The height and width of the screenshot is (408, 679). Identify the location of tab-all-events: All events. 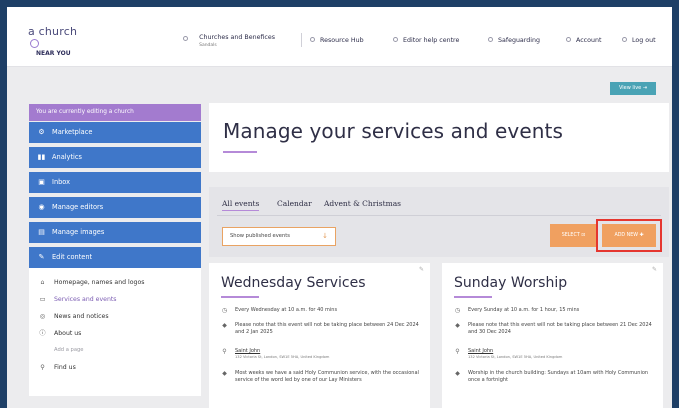
(241, 205).